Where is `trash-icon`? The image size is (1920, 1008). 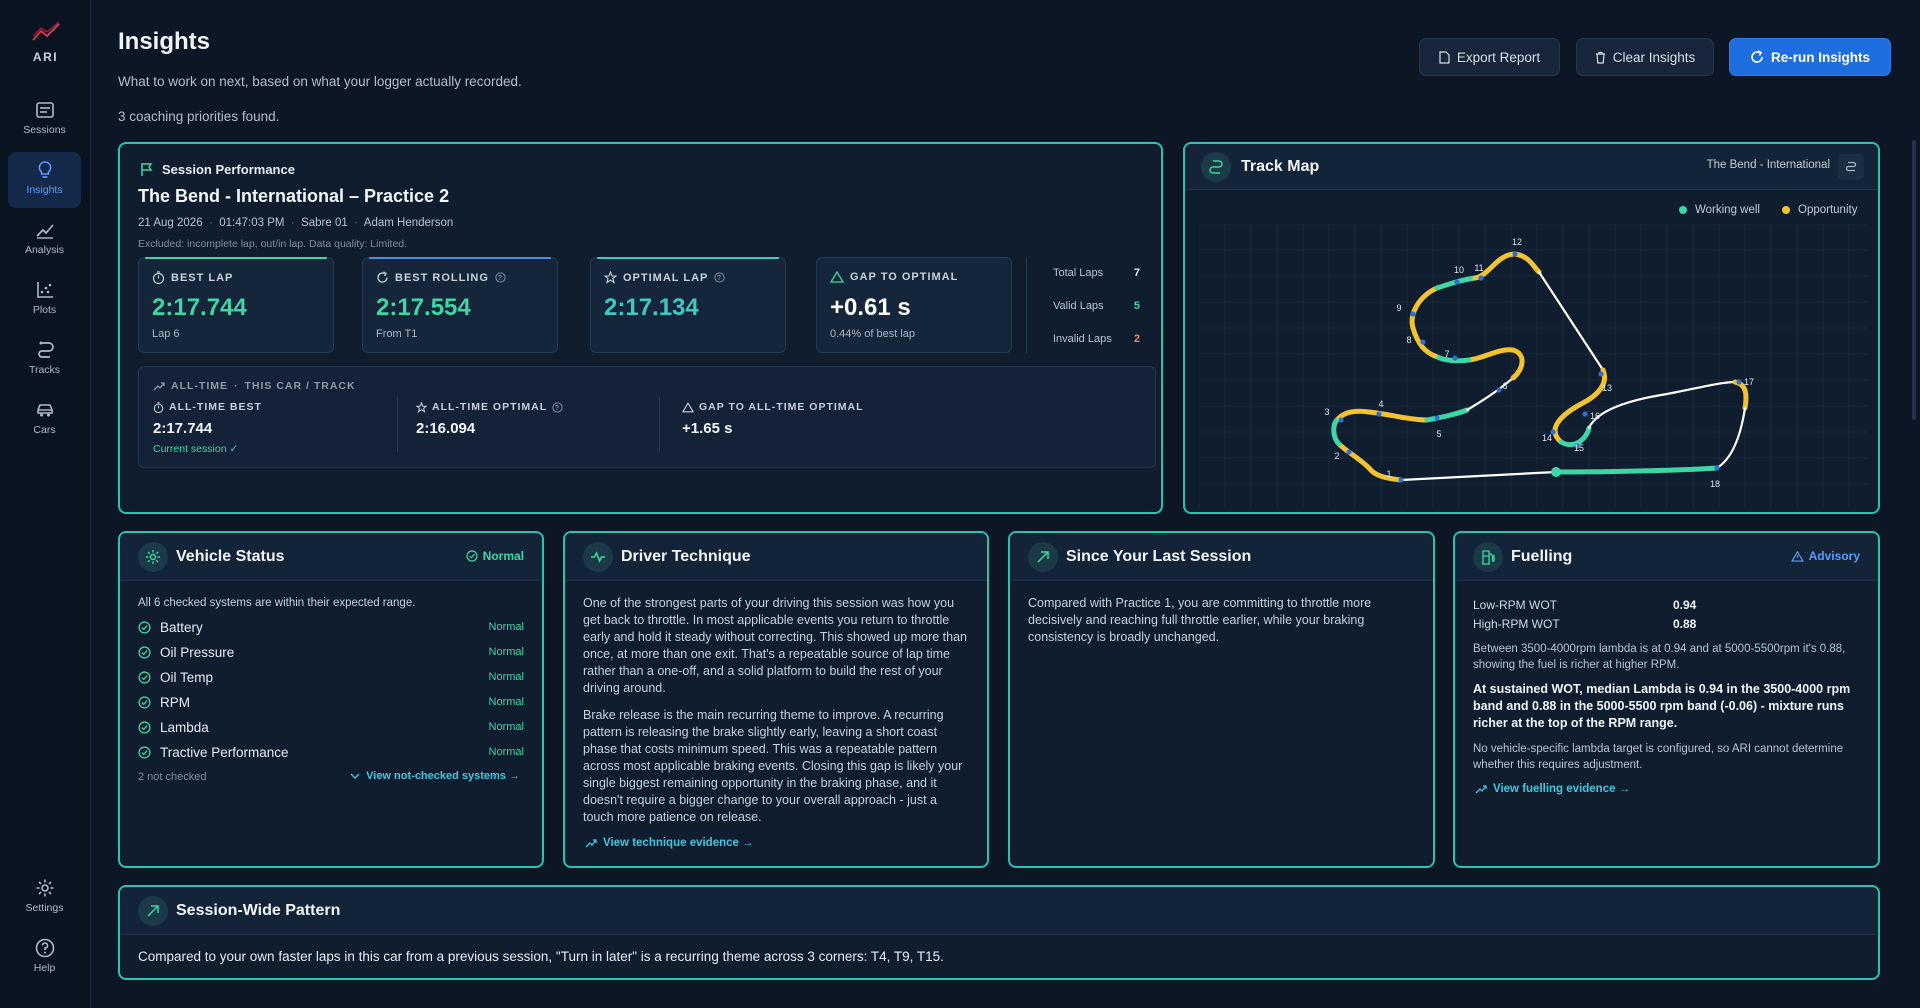
trash-icon is located at coordinates (1600, 57).